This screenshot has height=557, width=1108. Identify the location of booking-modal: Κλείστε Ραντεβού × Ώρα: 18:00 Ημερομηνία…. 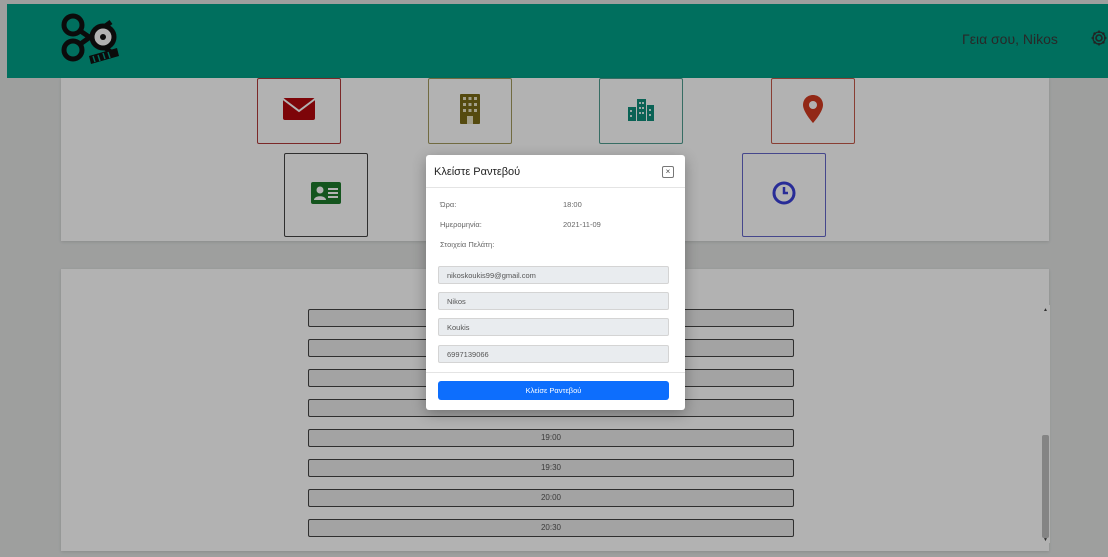
(555, 282).